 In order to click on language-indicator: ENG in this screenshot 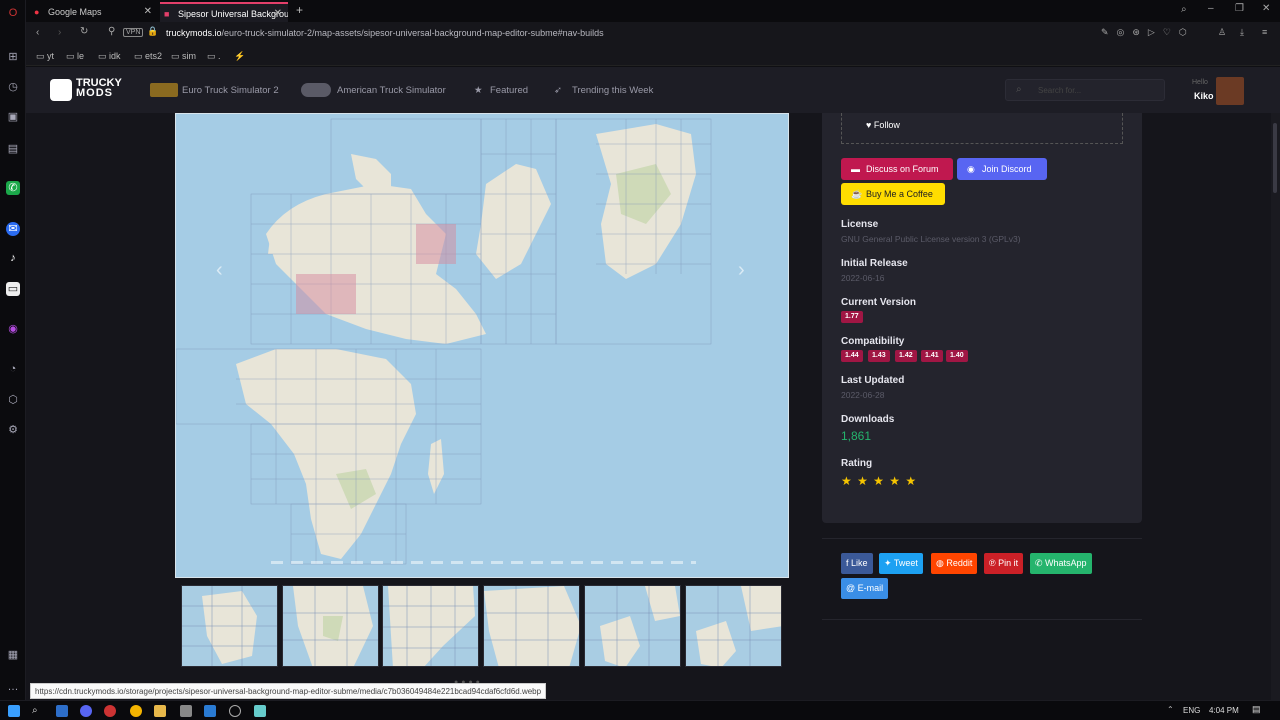, I will do `click(1191, 710)`.